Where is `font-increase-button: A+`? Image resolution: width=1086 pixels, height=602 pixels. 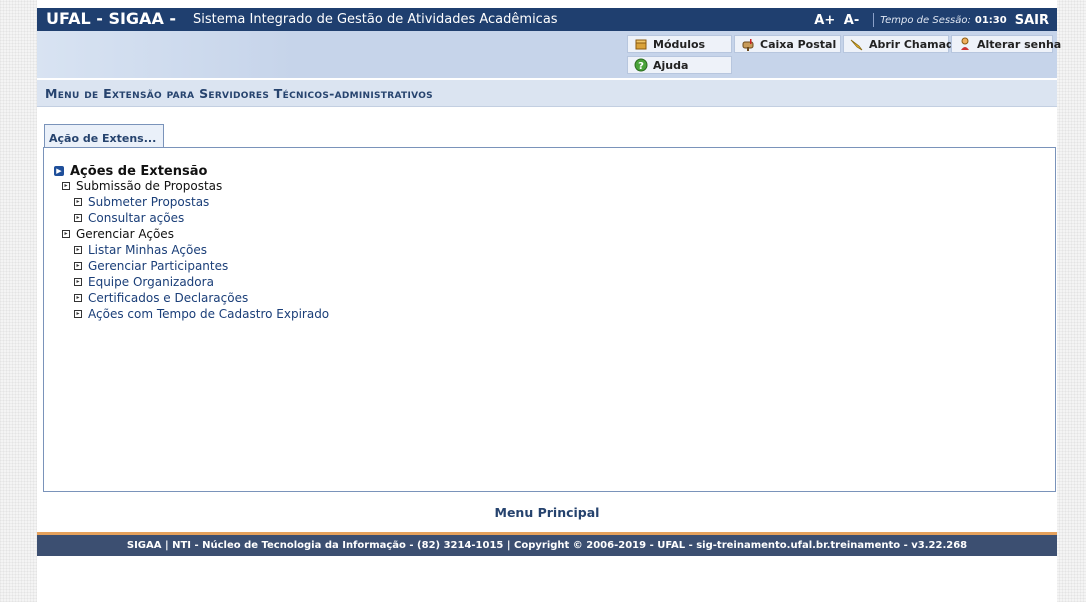 font-increase-button: A+ is located at coordinates (824, 20).